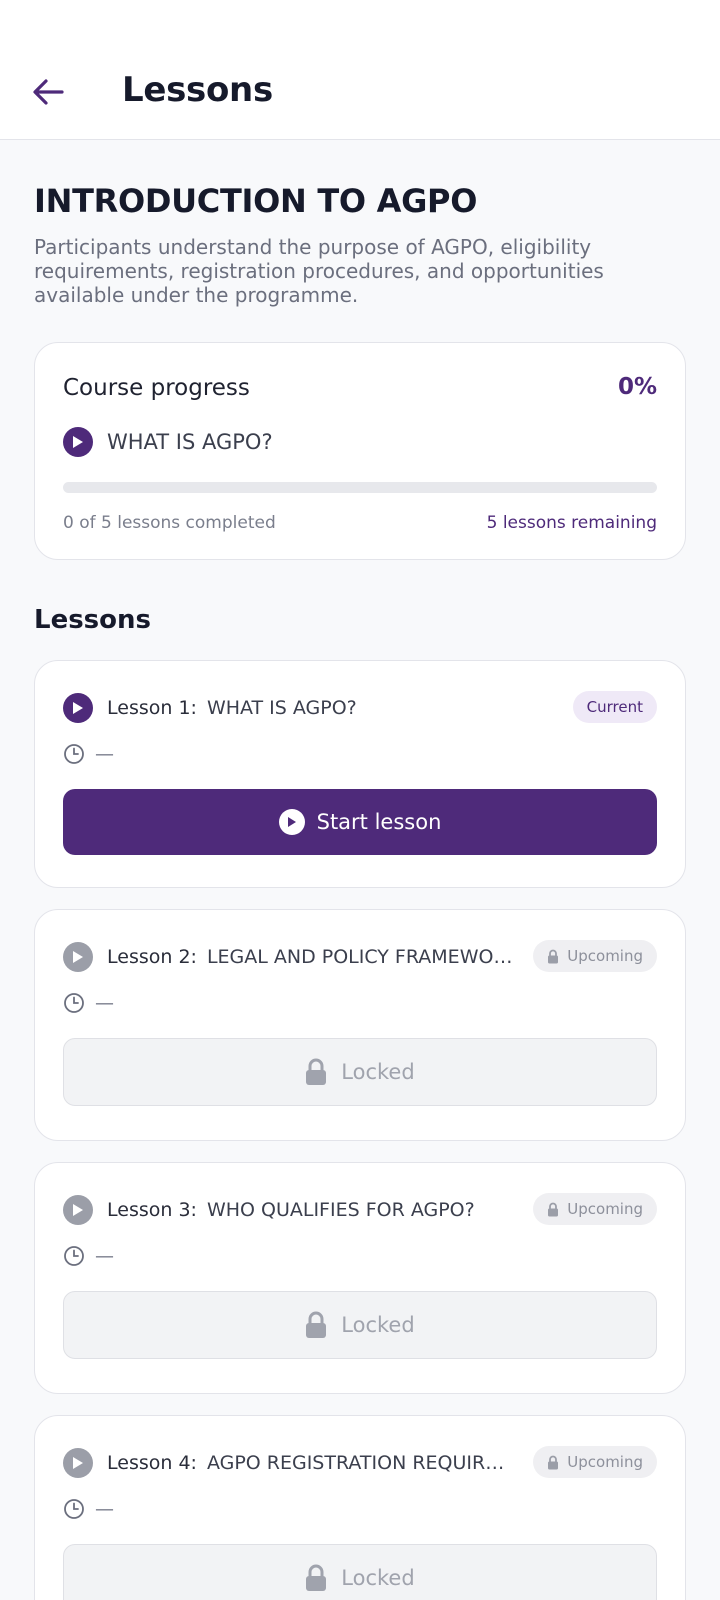 This screenshot has width=720, height=1600. I want to click on back-button, so click(48, 92).